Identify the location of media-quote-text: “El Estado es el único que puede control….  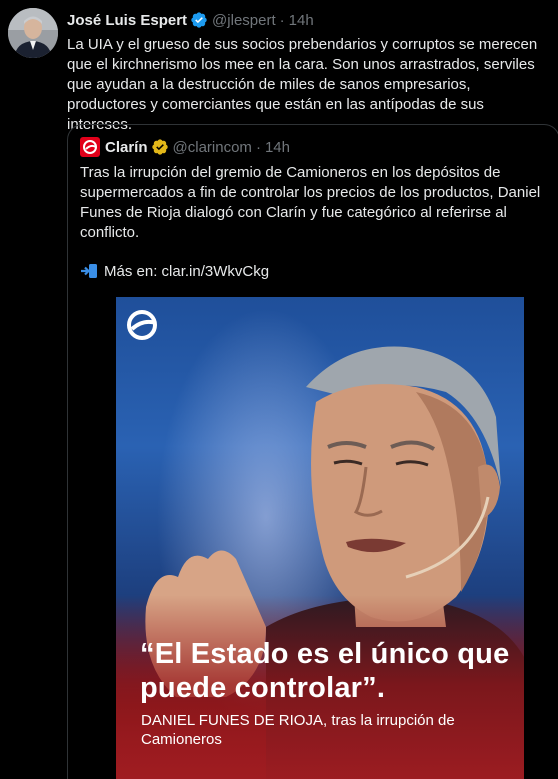
(325, 671).